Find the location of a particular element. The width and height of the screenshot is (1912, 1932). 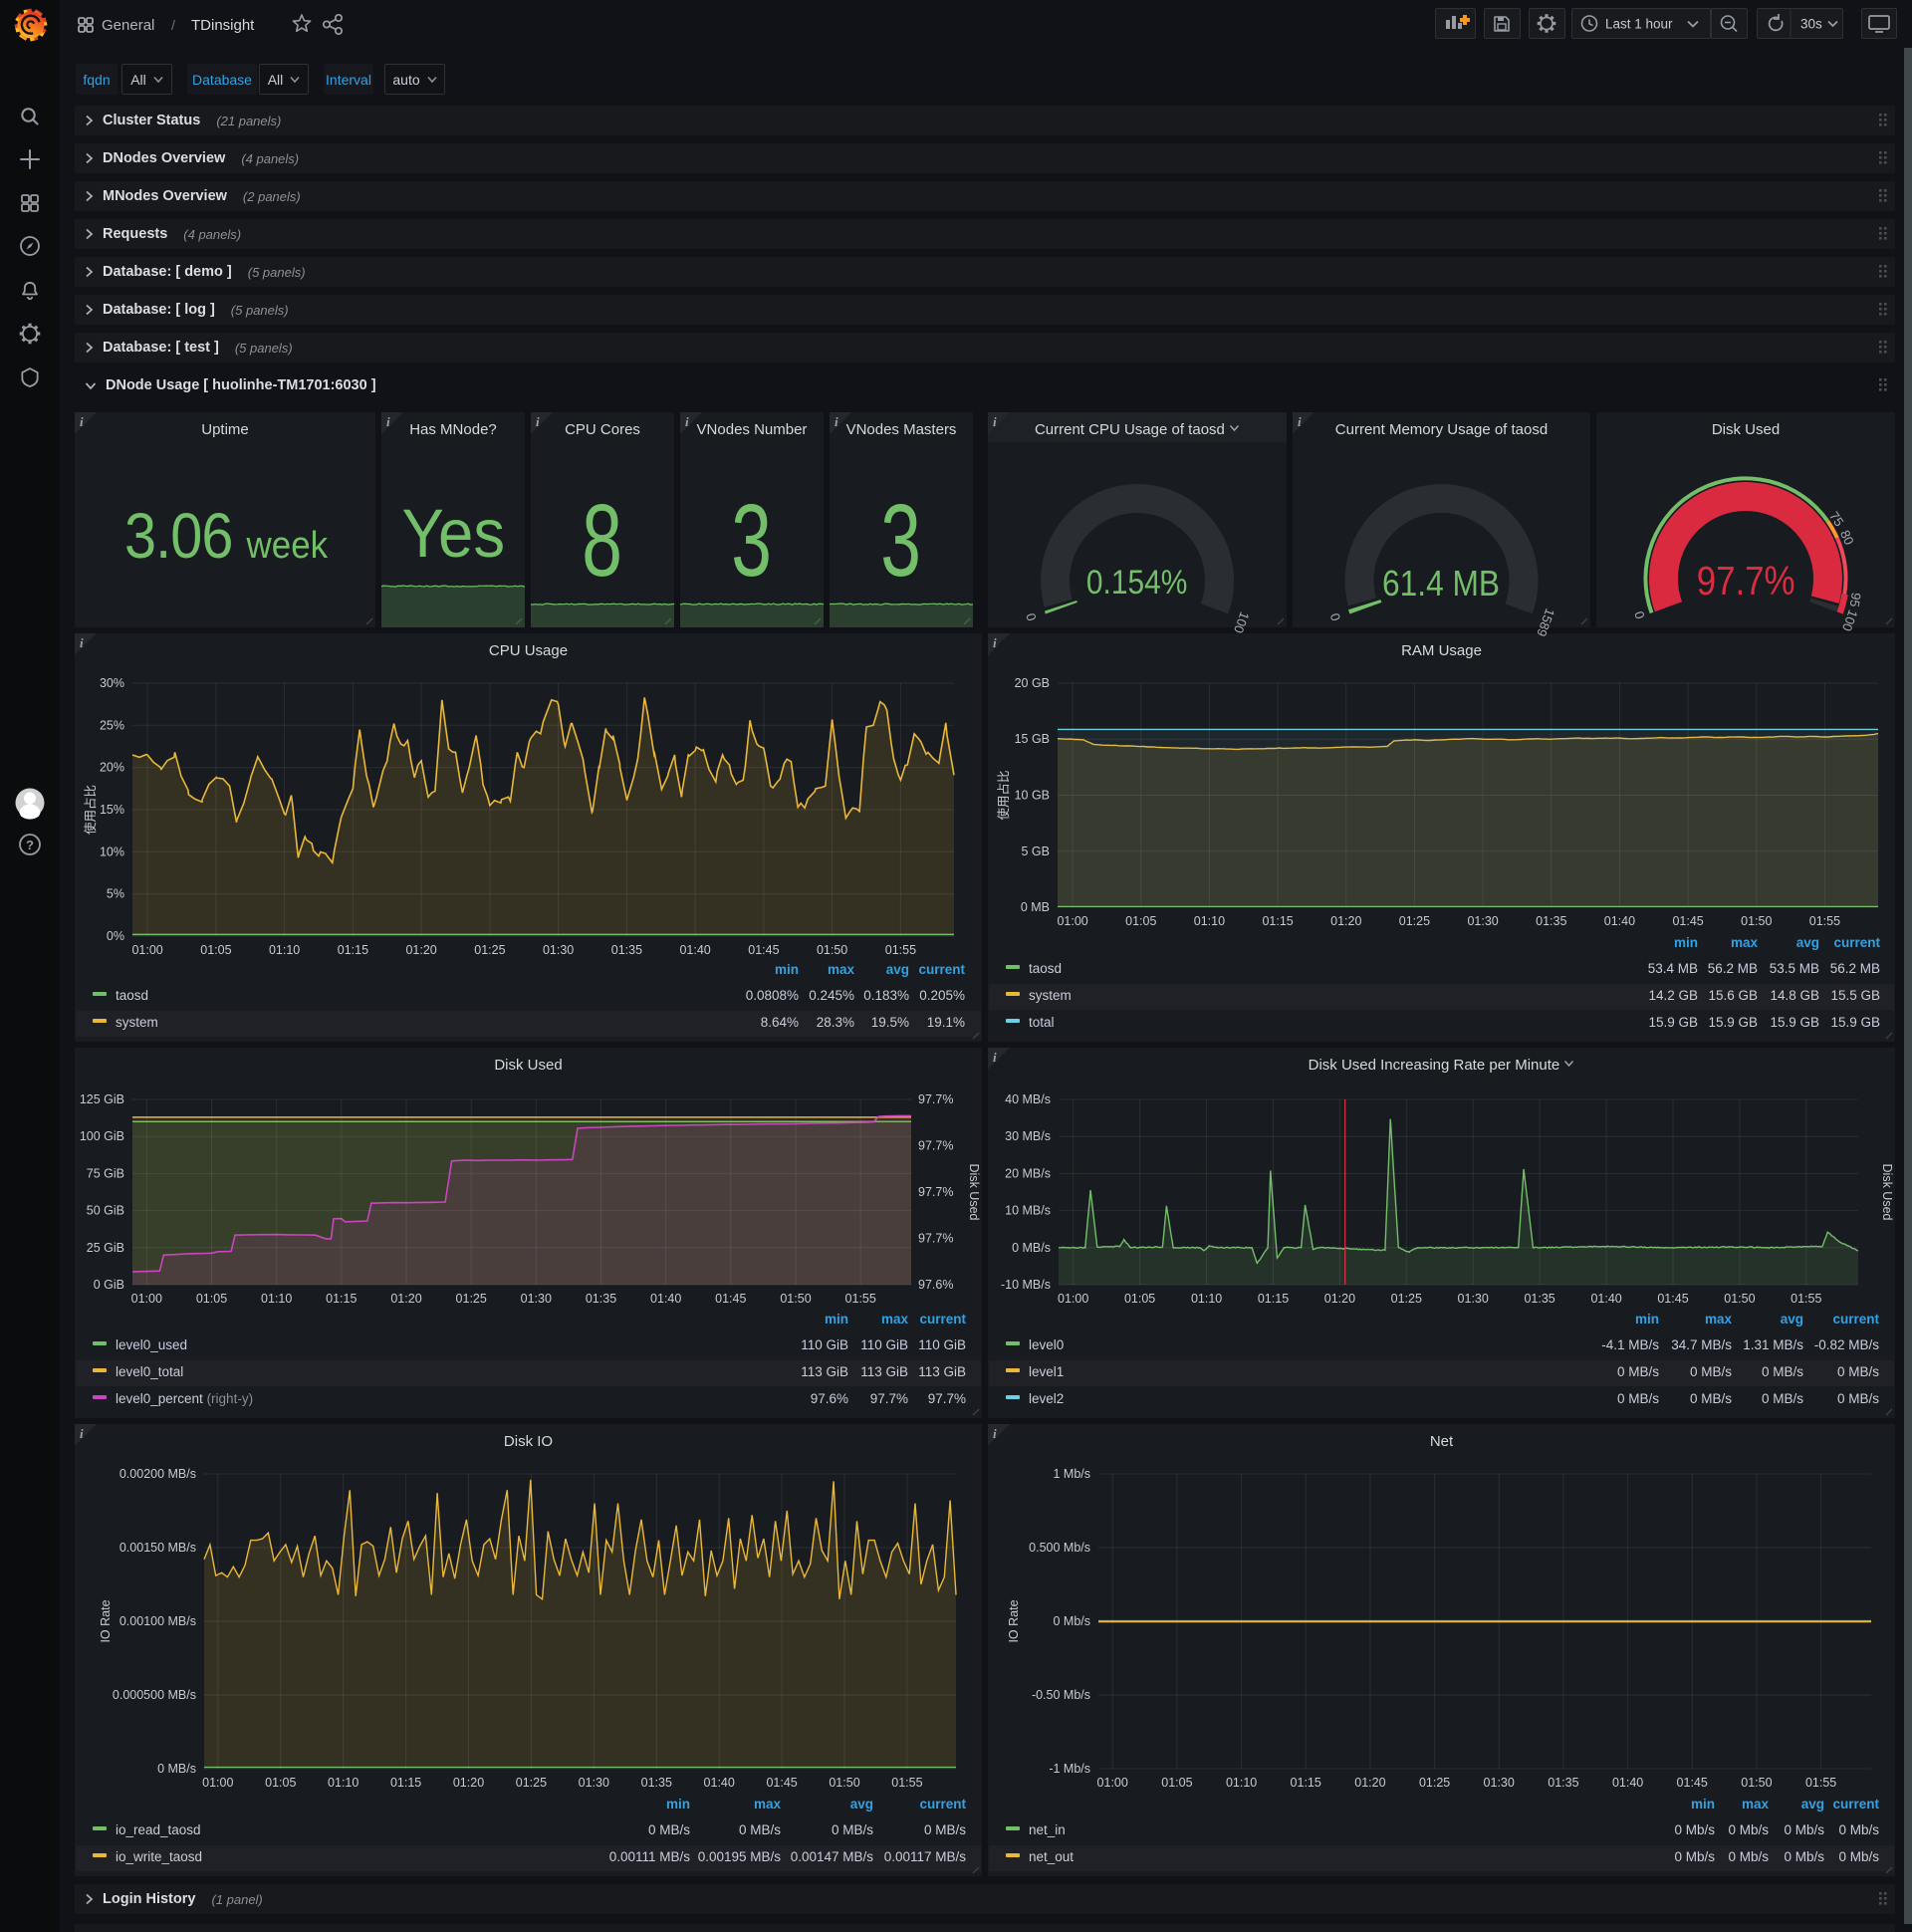

svg-text: 30s is located at coordinates (1811, 24).